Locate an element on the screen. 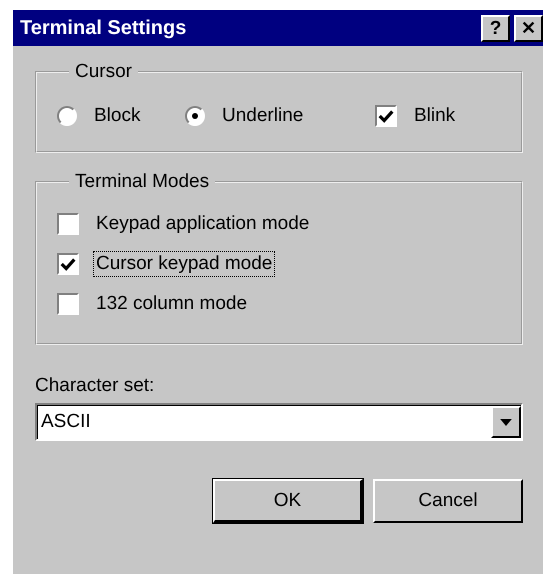 The image size is (543, 574). close-button: ✕ is located at coordinates (528, 28).